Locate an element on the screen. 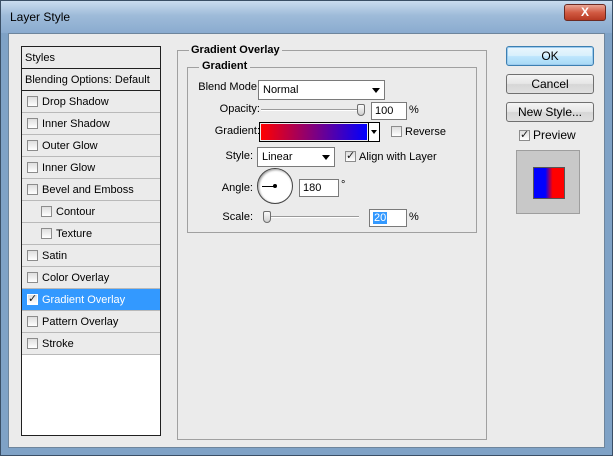 The width and height of the screenshot is (613, 456). style-item-bevel-and-emboss: Bevel and Emboss is located at coordinates (91, 190).